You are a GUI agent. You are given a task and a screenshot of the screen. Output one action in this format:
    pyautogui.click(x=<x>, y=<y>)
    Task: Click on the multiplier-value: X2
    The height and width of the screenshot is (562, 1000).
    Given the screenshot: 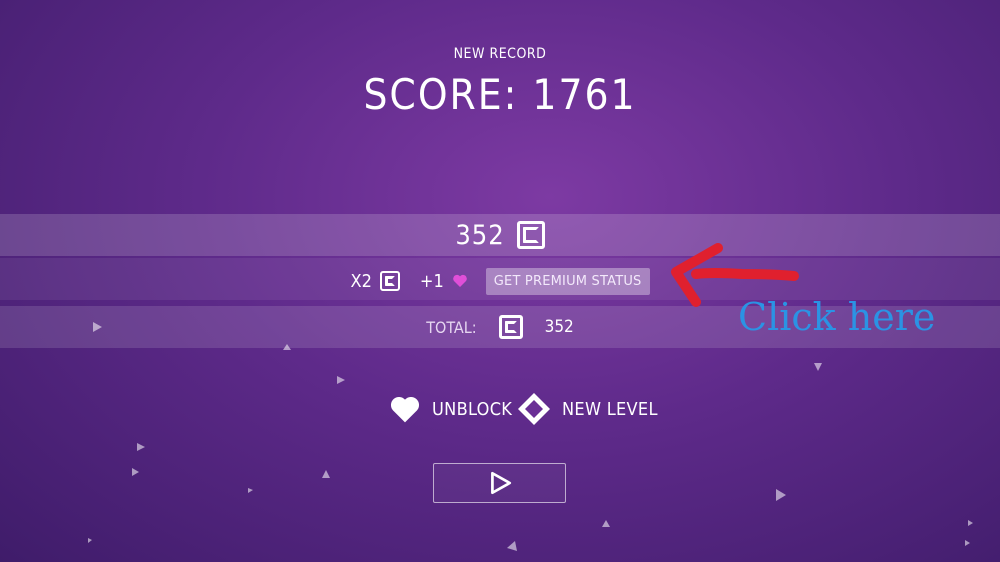 What is the action you would take?
    pyautogui.click(x=361, y=281)
    